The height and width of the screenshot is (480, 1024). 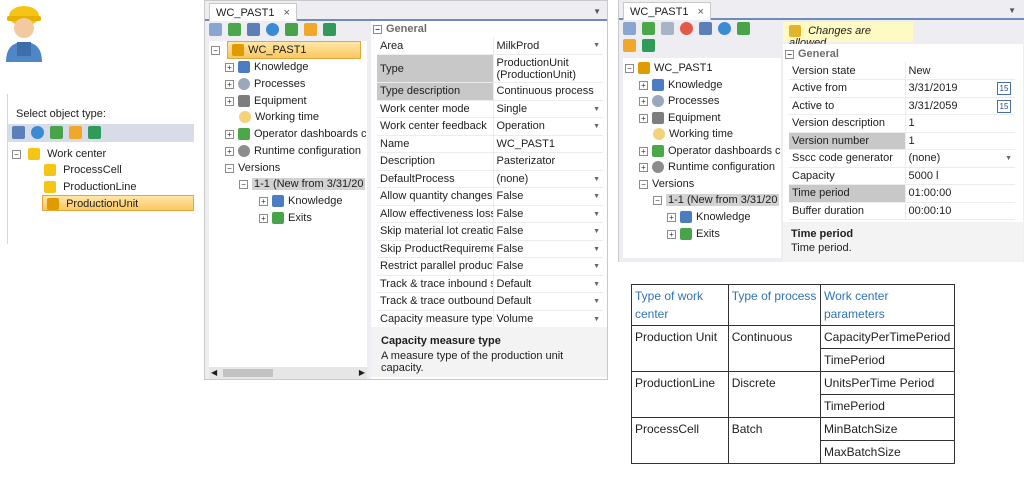 I want to click on property-row: Sscc code generator (none) ▼, so click(x=902, y=158).